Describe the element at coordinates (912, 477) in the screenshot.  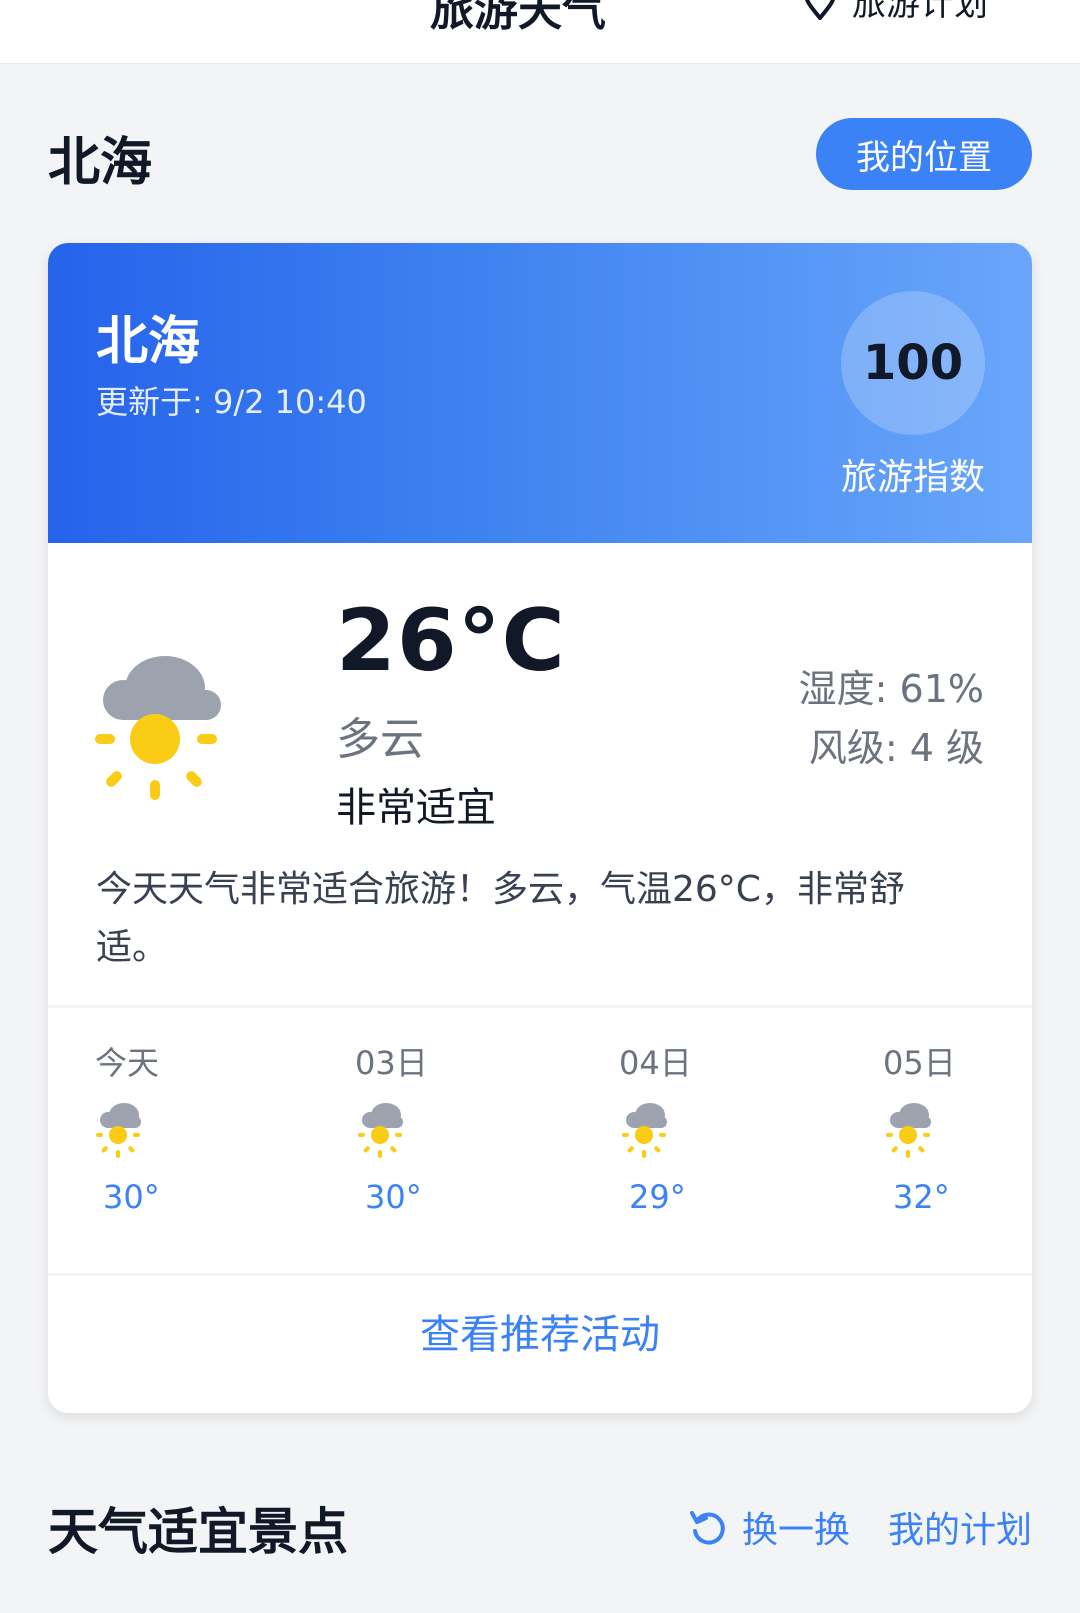
I see `travel-index-label: 旅游指数` at that location.